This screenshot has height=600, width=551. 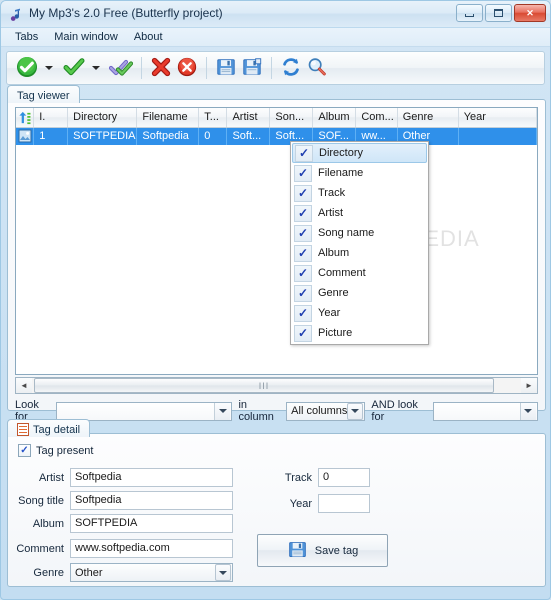 I want to click on toolbar-cancel-button, so click(x=187, y=68).